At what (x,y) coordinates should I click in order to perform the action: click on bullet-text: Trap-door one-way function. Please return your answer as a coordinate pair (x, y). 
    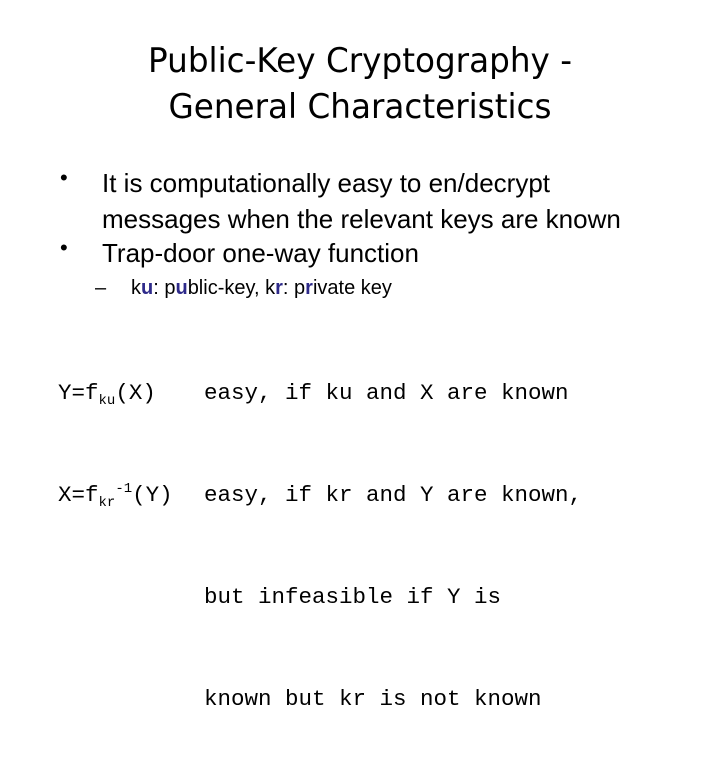
    Looking at the image, I should click on (260, 253).